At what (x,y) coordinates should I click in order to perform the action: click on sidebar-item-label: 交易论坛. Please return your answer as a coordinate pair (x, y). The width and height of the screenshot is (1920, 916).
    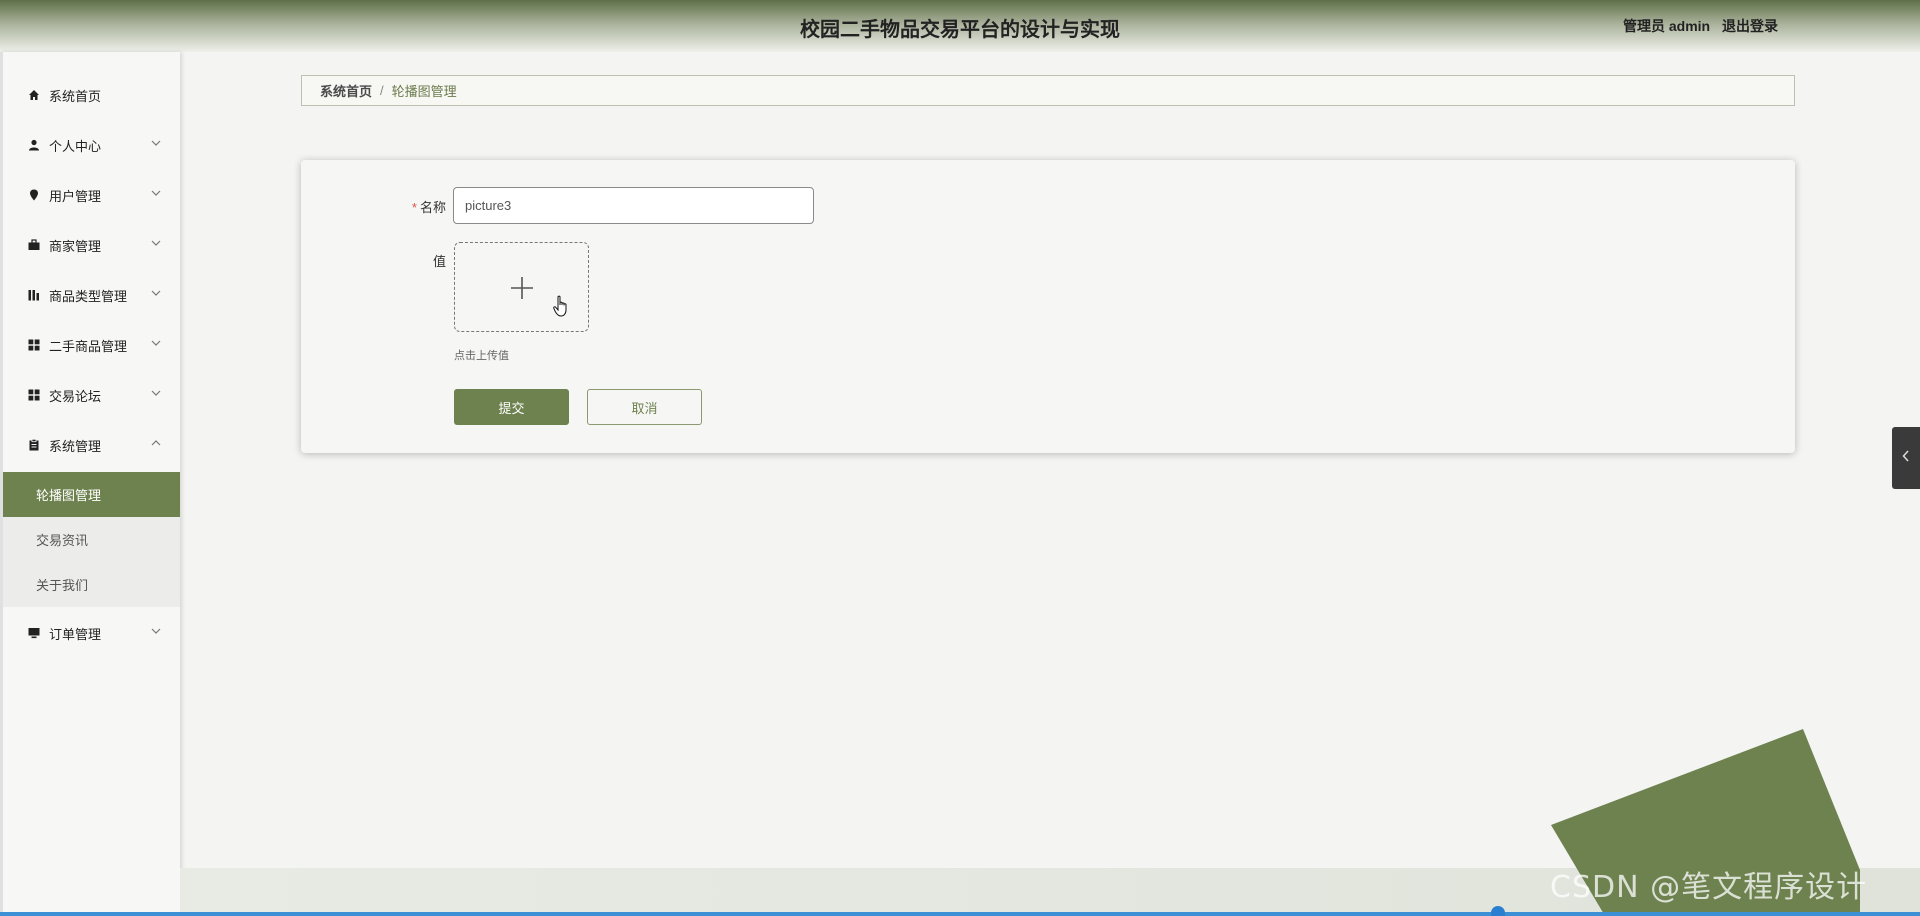
    Looking at the image, I should click on (75, 396).